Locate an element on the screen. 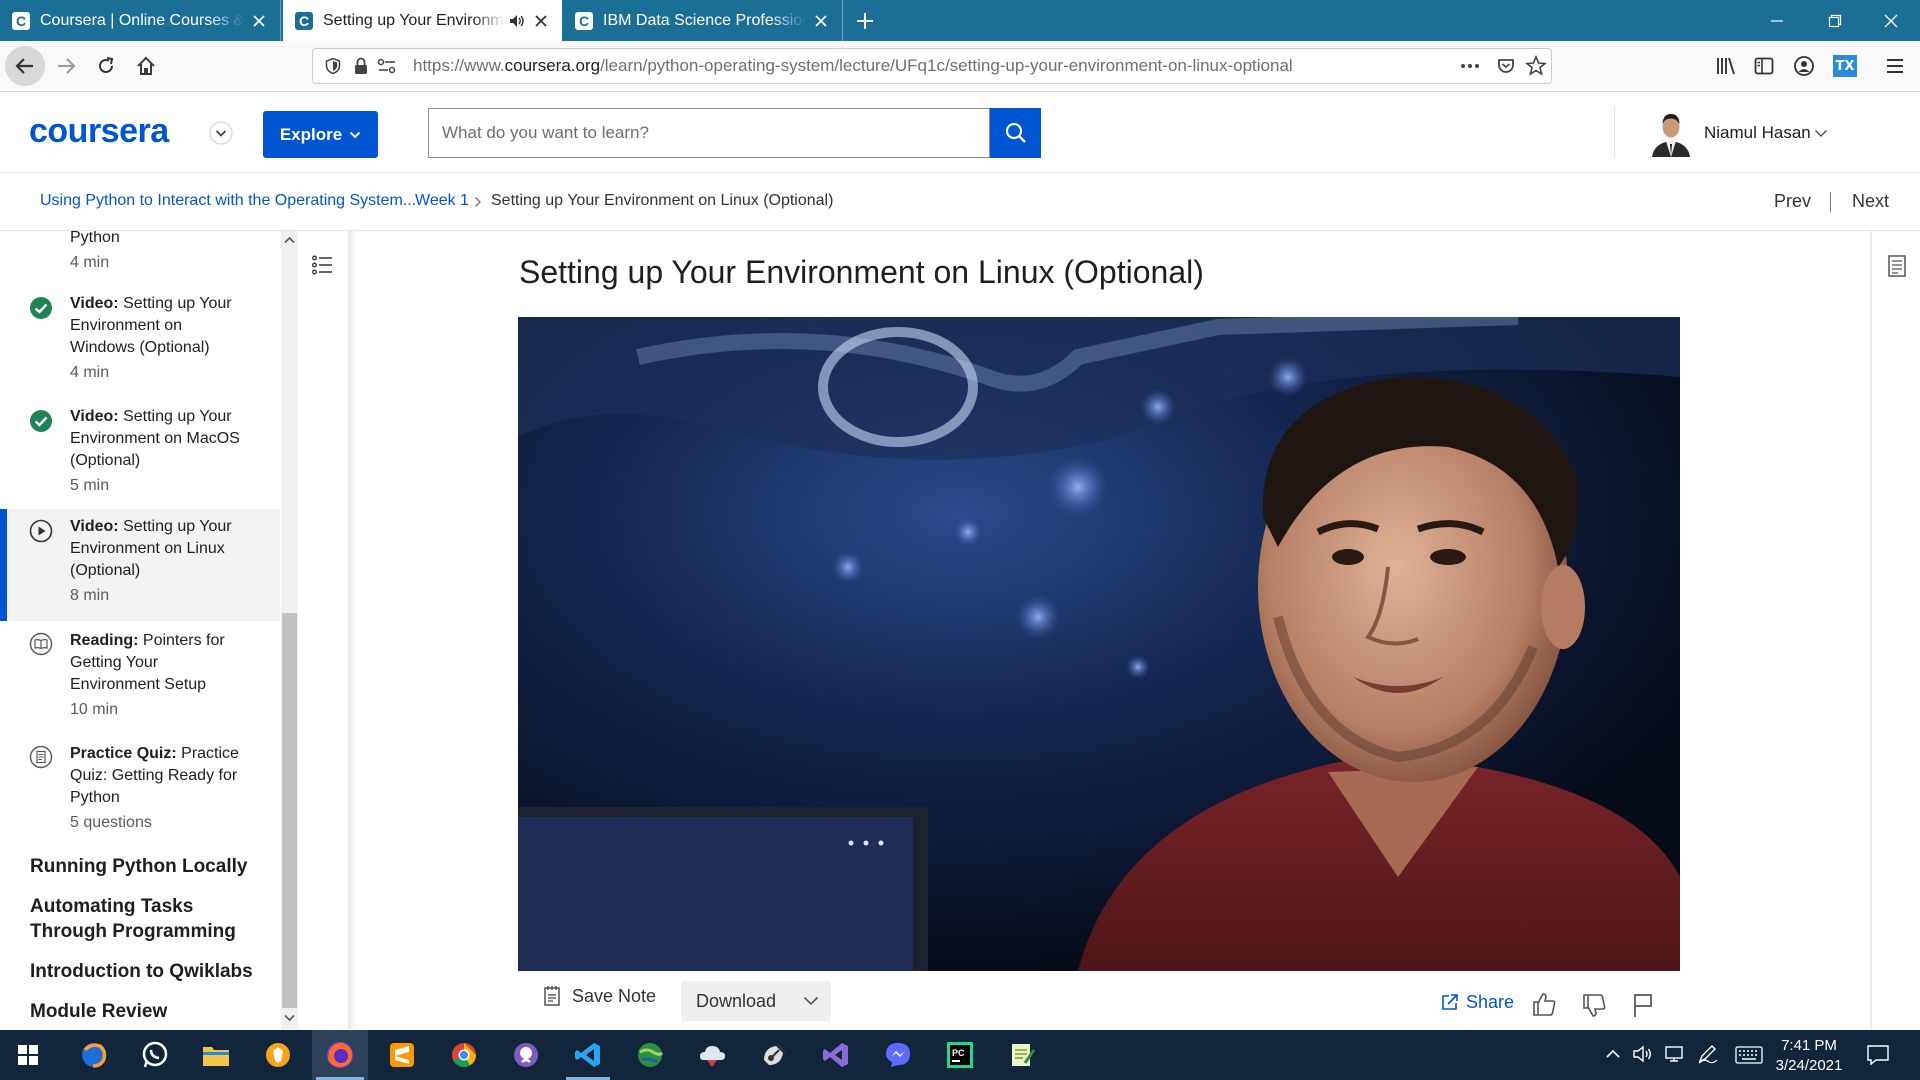 The image size is (1920, 1080). save-note-button: Save Note is located at coordinates (599, 996).